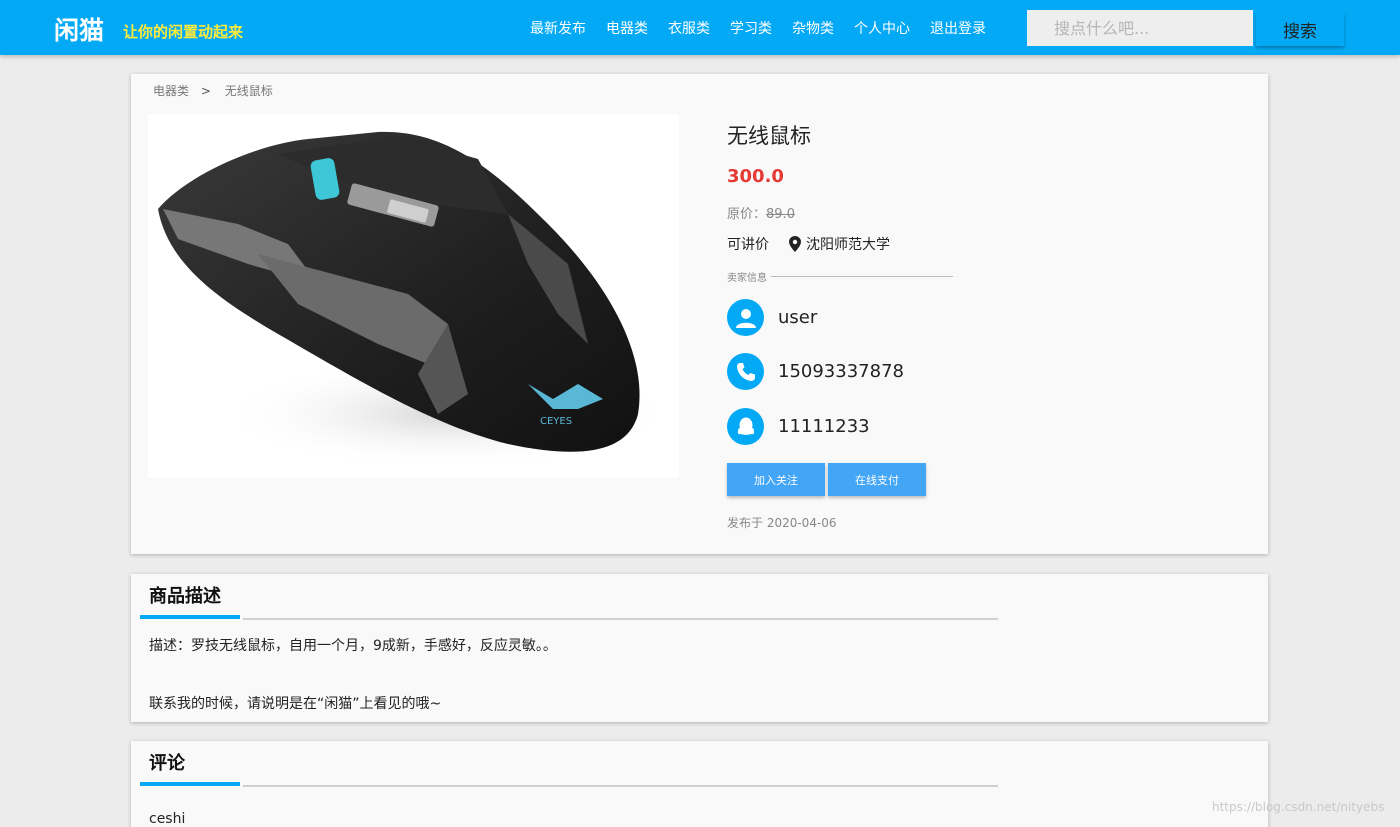 Image resolution: width=1400 pixels, height=827 pixels. I want to click on main-nav: 最新发布 电器类 衣服类 学习类 杂物类 个人中心 退出登录, so click(758, 27).